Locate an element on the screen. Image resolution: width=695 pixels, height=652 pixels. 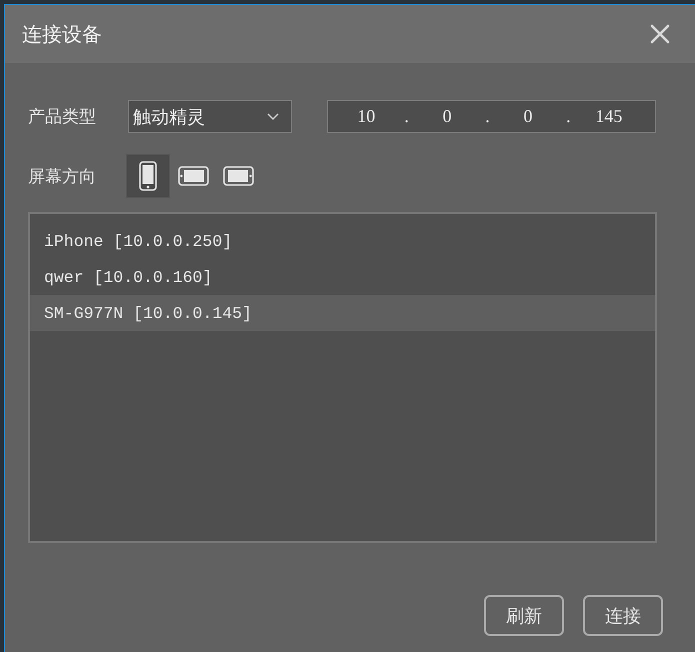
product-type-label: 产品类型 is located at coordinates (62, 117).